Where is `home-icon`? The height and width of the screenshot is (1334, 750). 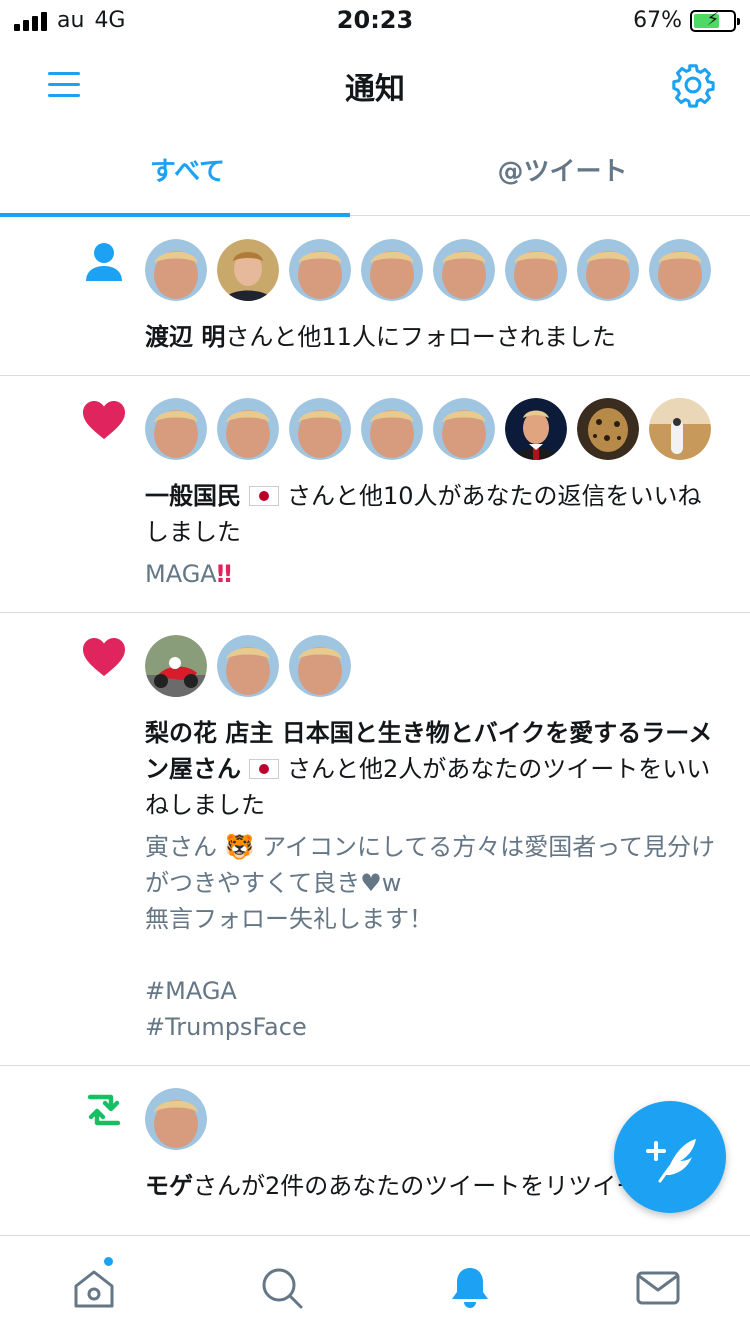
home-icon is located at coordinates (94, 1288).